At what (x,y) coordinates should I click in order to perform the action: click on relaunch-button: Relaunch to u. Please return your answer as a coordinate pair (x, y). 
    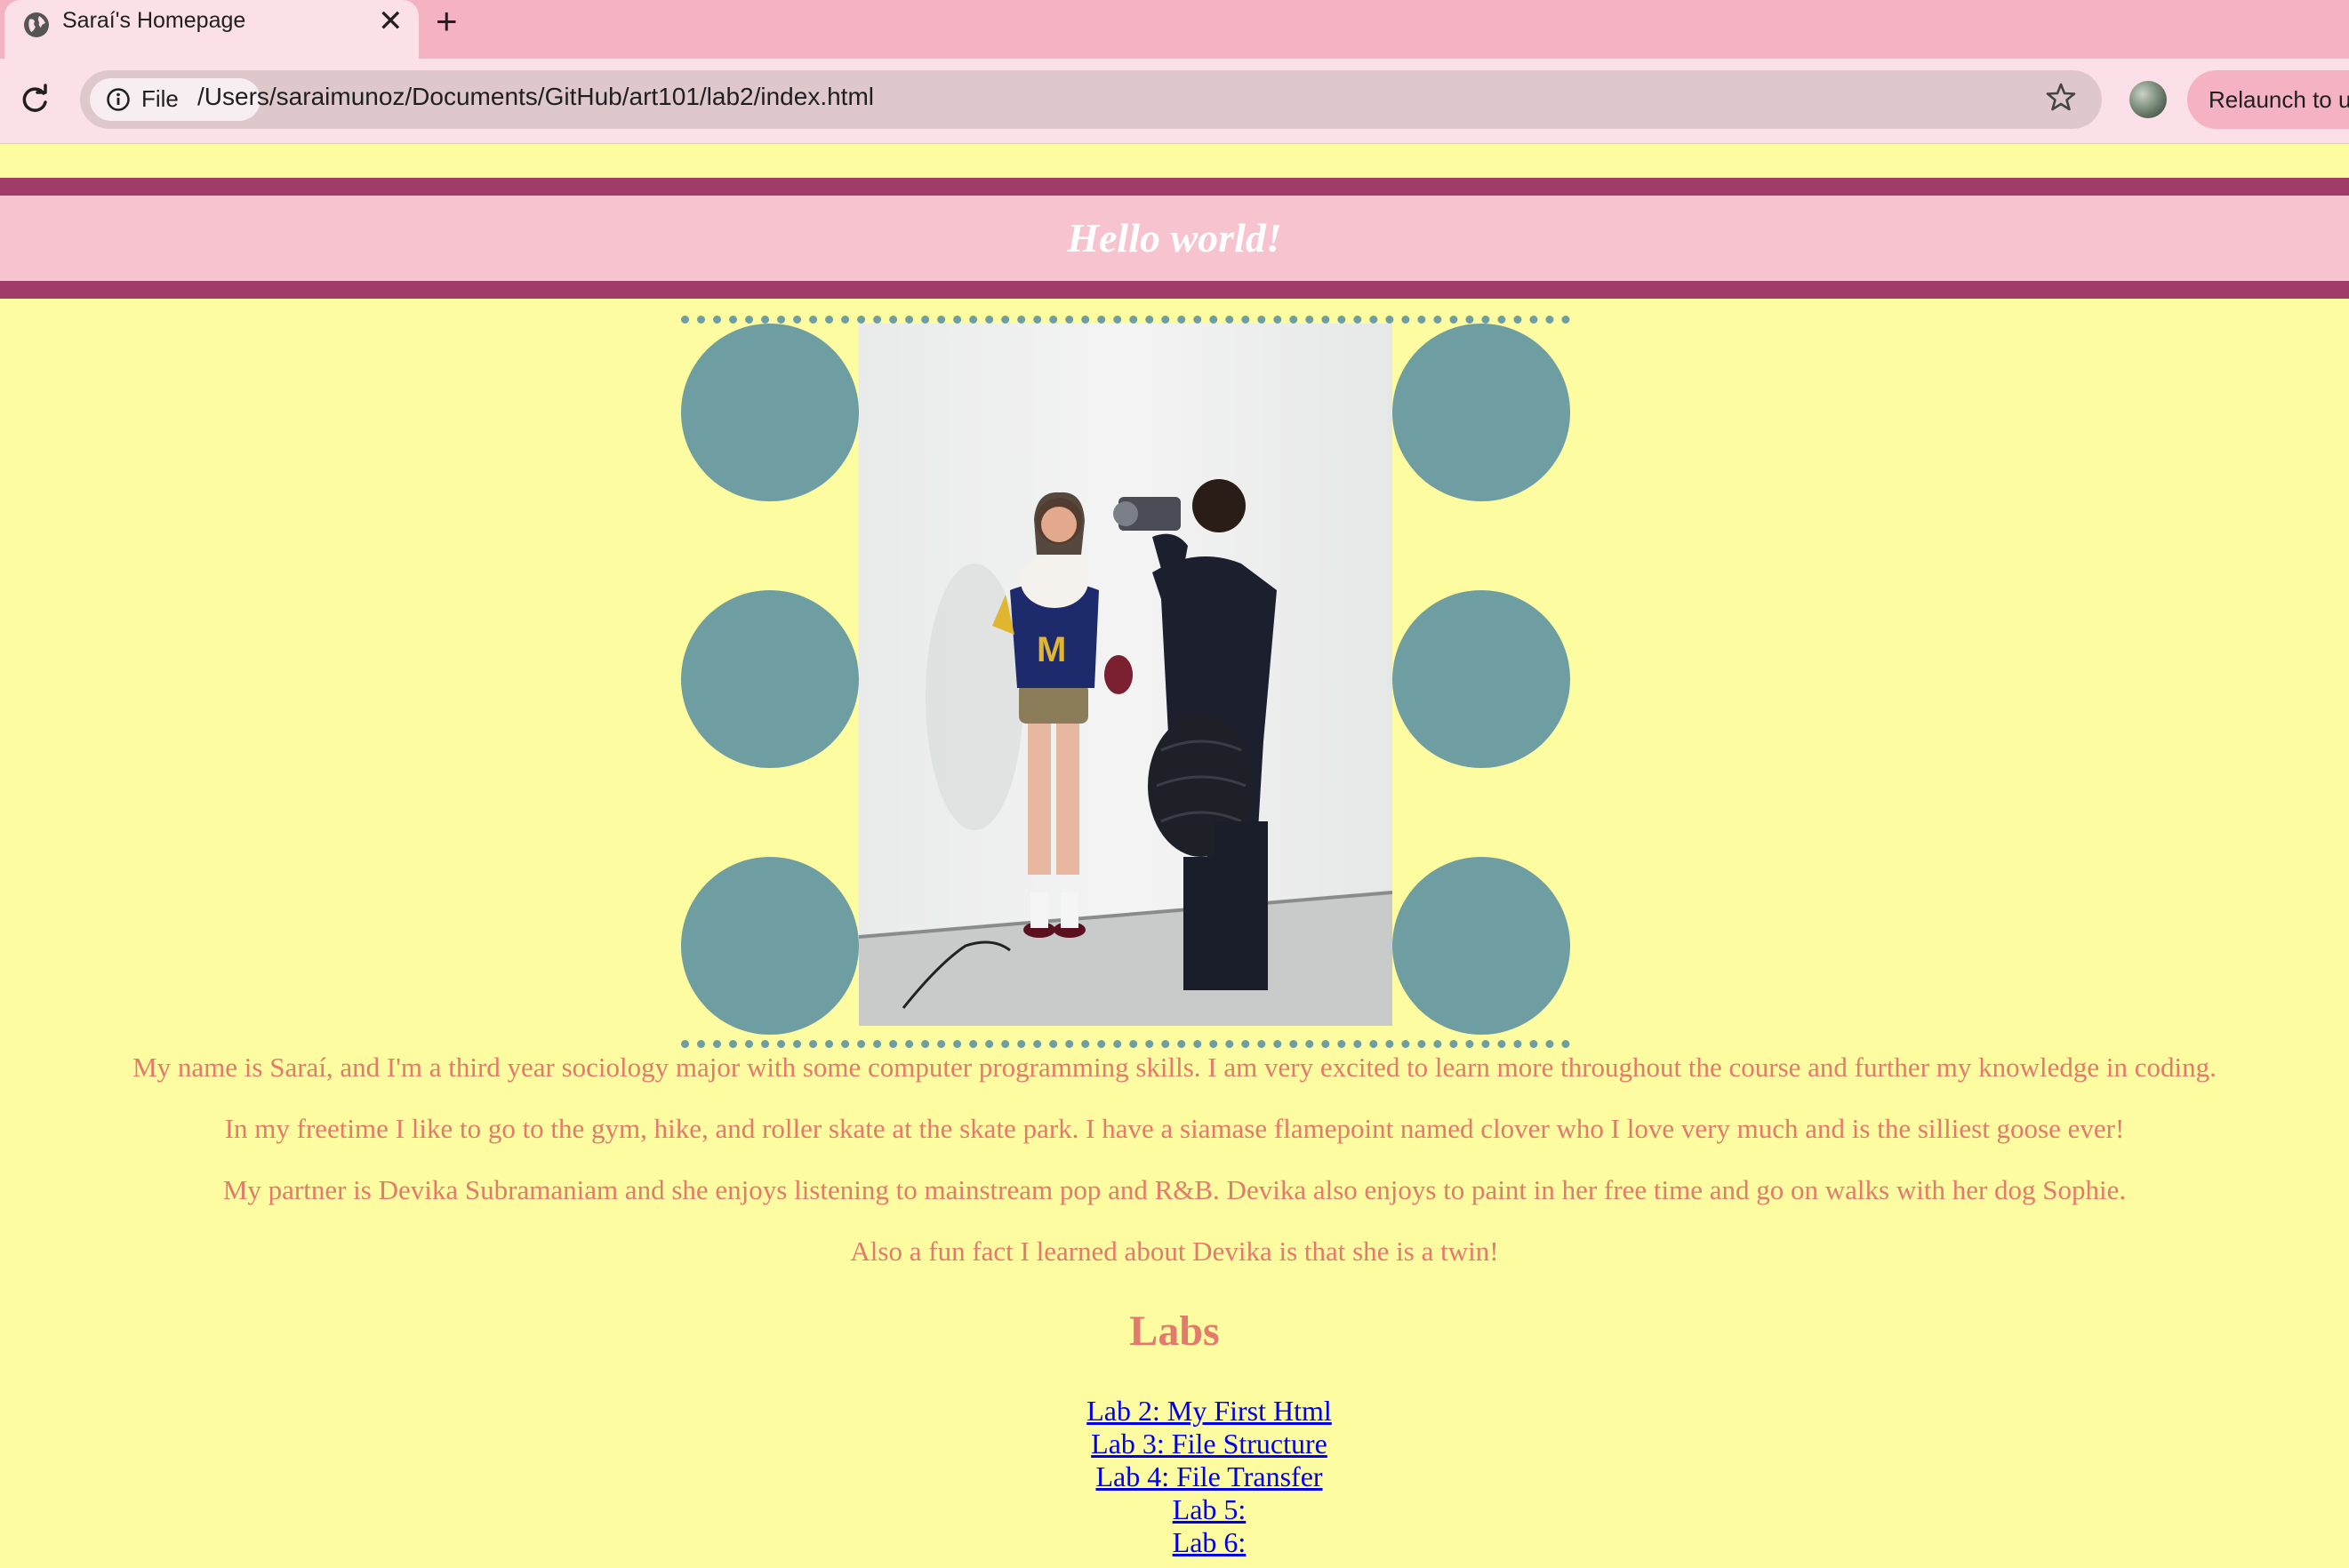
    Looking at the image, I should click on (2268, 99).